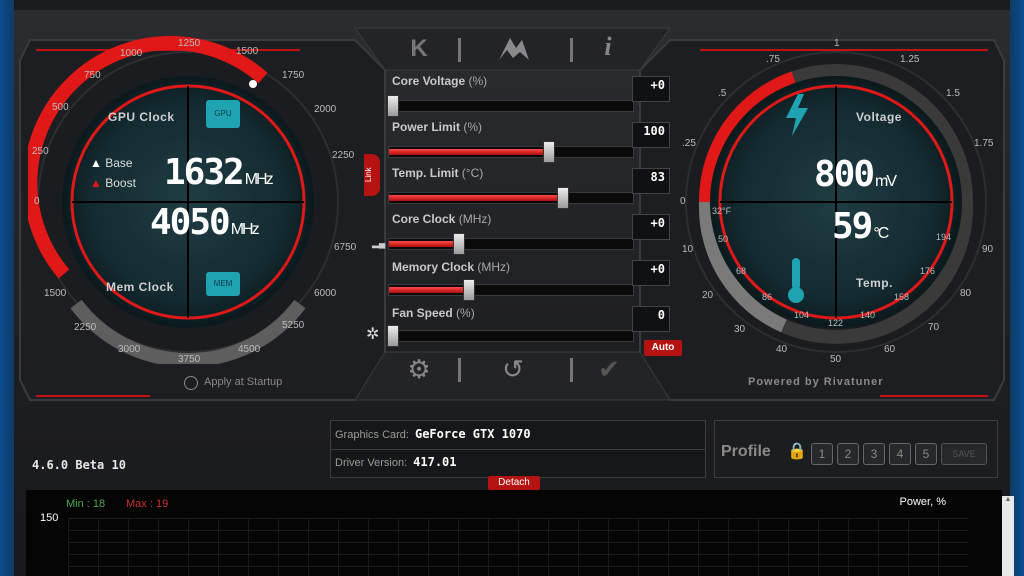 This screenshot has width=1024, height=576. What do you see at coordinates (609, 369) in the screenshot?
I see `apply-check-icon: ✔` at bounding box center [609, 369].